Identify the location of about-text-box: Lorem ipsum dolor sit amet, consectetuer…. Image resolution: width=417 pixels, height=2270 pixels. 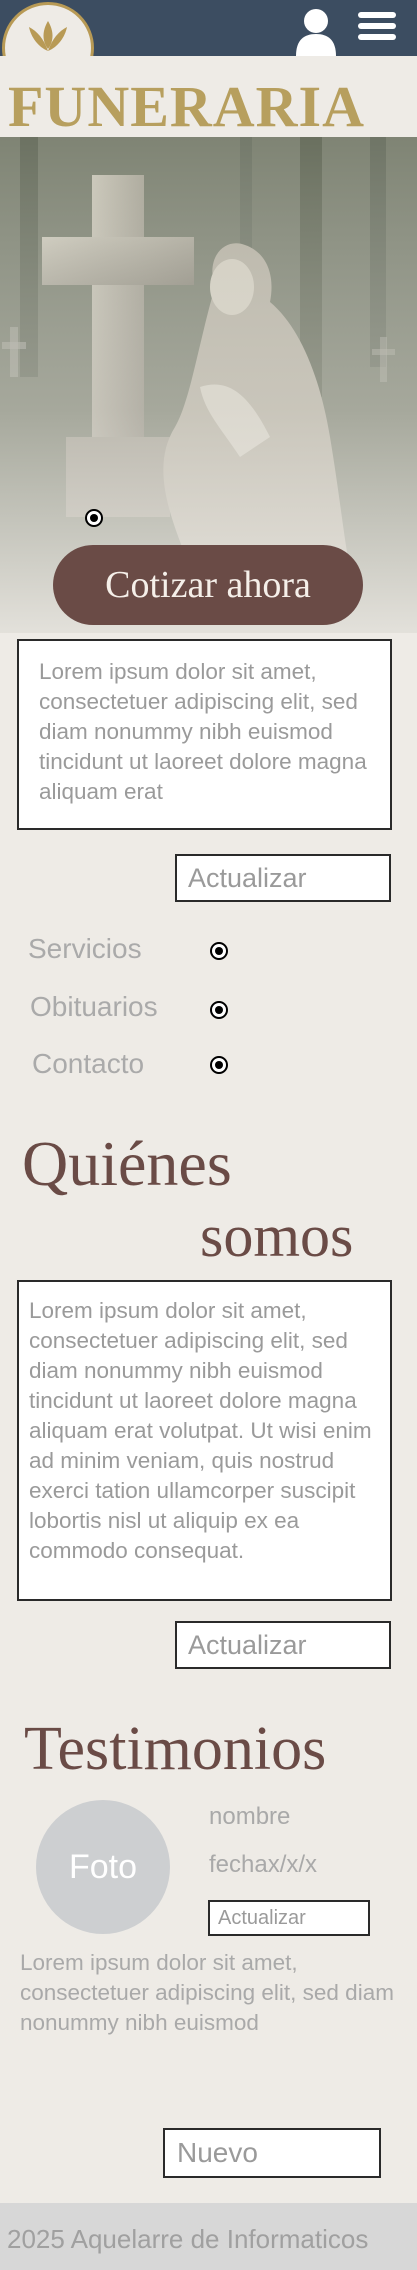
(204, 1440).